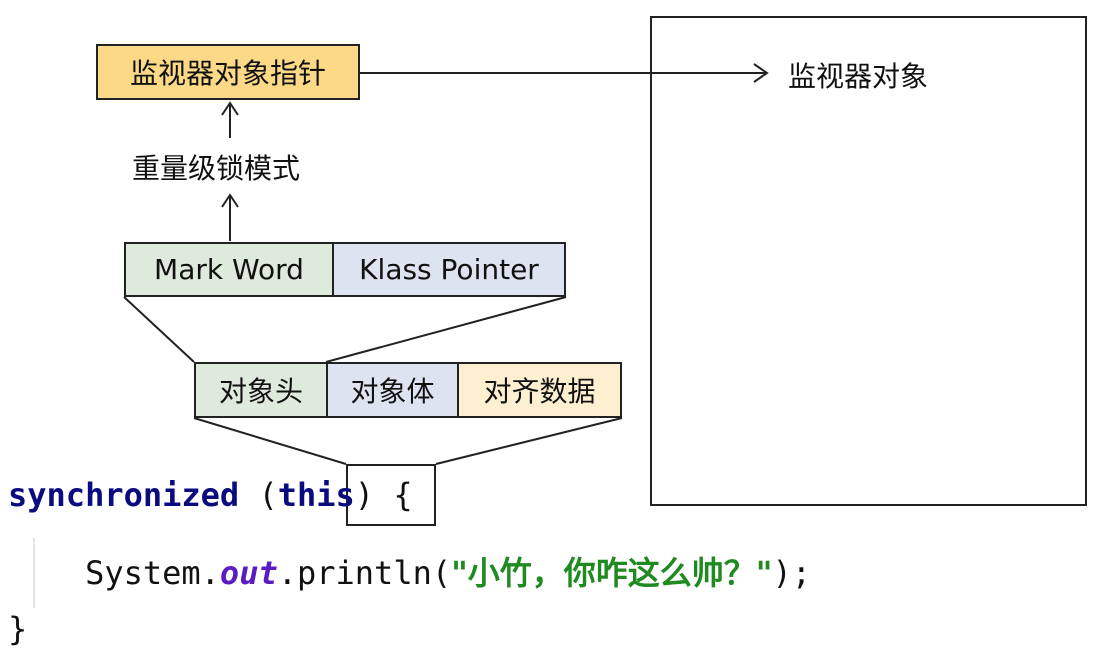 This screenshot has height=667, width=1106. What do you see at coordinates (539, 390) in the screenshot?
I see `alignment-padding-cell: 对齐数据` at bounding box center [539, 390].